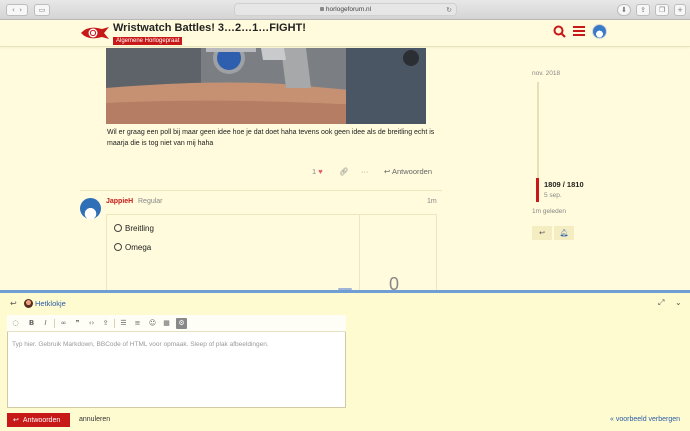  Describe the element at coordinates (50, 303) in the screenshot. I see `reply-to-user: Hetklokje` at that location.